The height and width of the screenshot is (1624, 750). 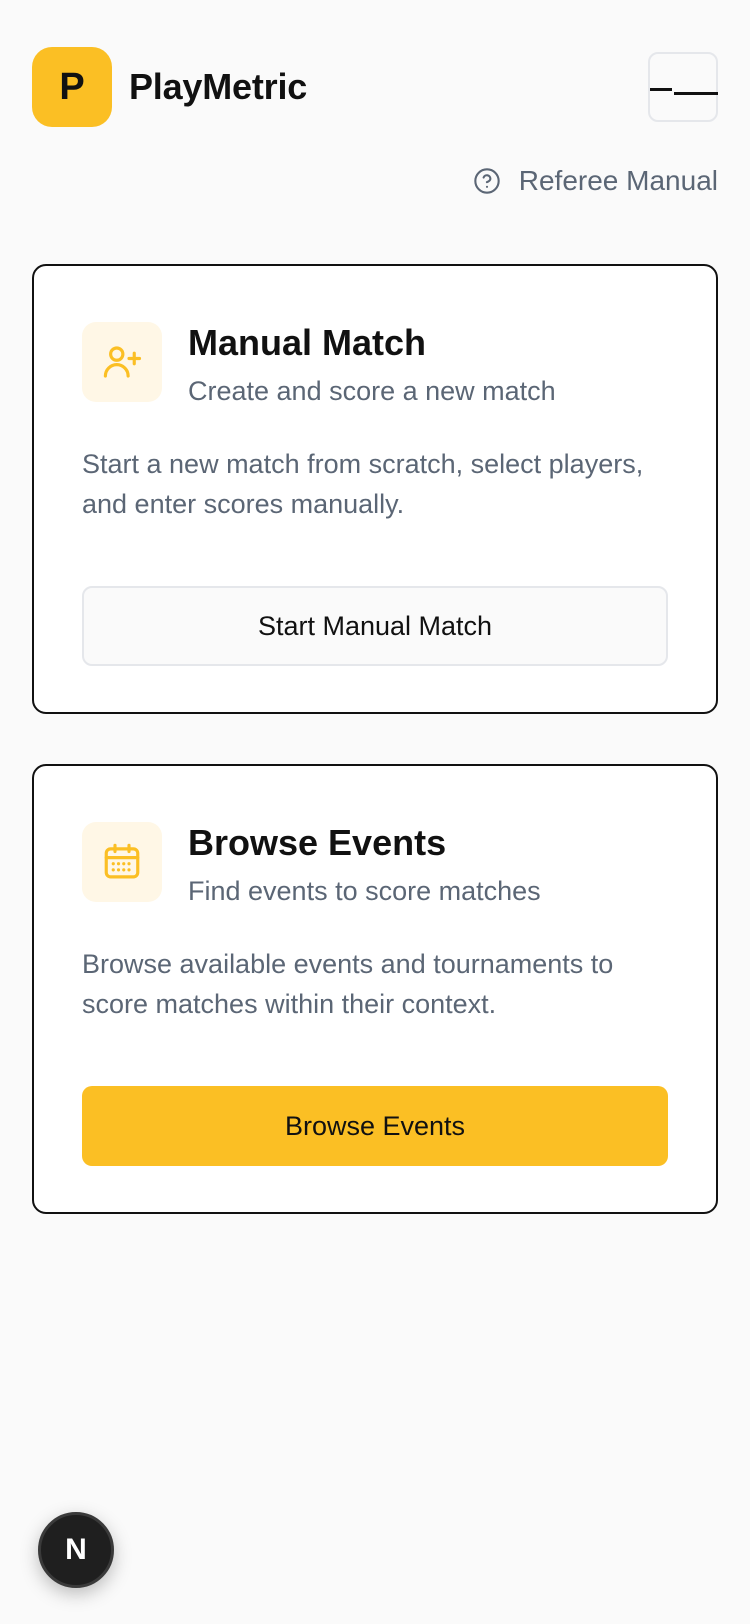 I want to click on app-header: P PlayMetric, so click(x=375, y=87).